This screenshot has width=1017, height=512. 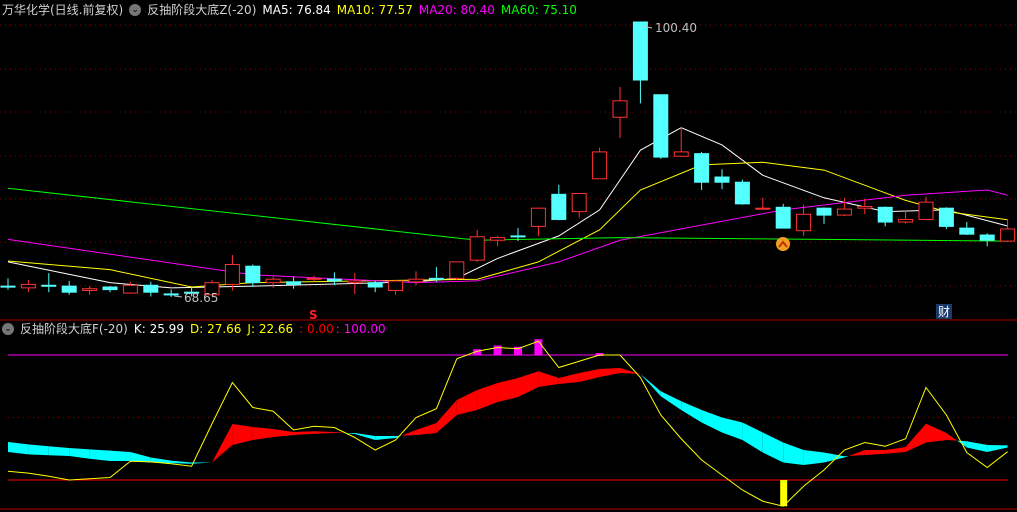 What do you see at coordinates (507, 214) in the screenshot?
I see `ma60-line` at bounding box center [507, 214].